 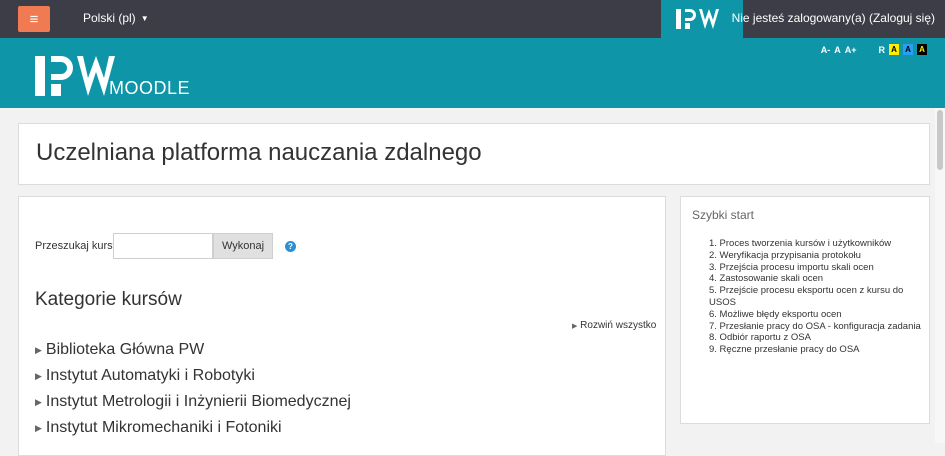 I want to click on page-scrollbar, so click(x=940, y=275).